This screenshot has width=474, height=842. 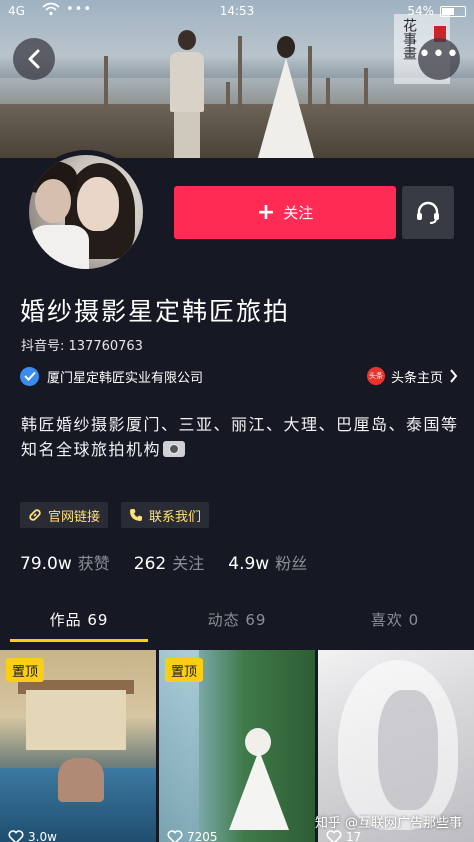 I want to click on message-button, so click(x=428, y=212).